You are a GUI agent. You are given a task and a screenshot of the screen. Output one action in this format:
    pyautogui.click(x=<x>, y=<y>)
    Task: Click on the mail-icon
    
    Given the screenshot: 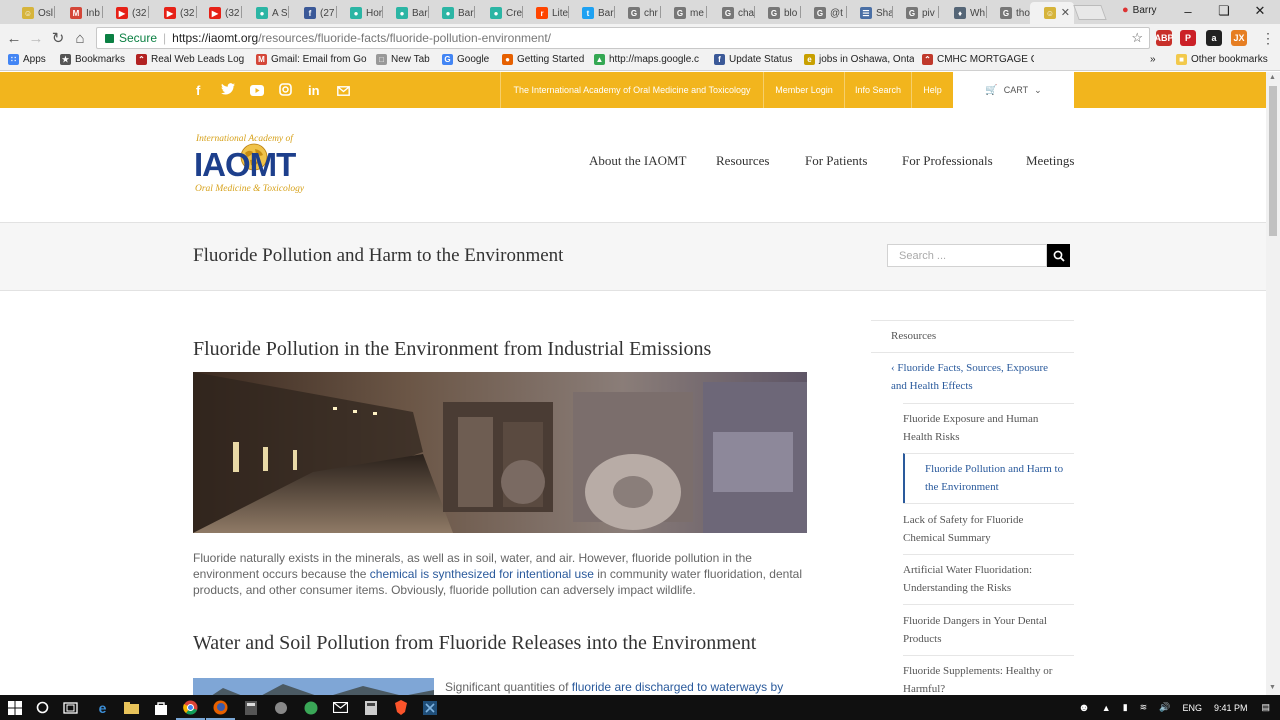 What is the action you would take?
    pyautogui.click(x=340, y=707)
    